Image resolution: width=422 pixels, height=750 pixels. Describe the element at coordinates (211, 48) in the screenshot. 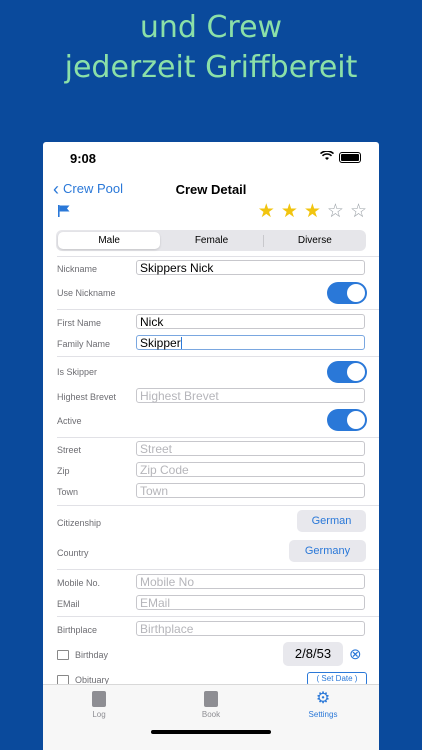

I see `promo-headline: und Crew jederzeit Griffbereit` at that location.